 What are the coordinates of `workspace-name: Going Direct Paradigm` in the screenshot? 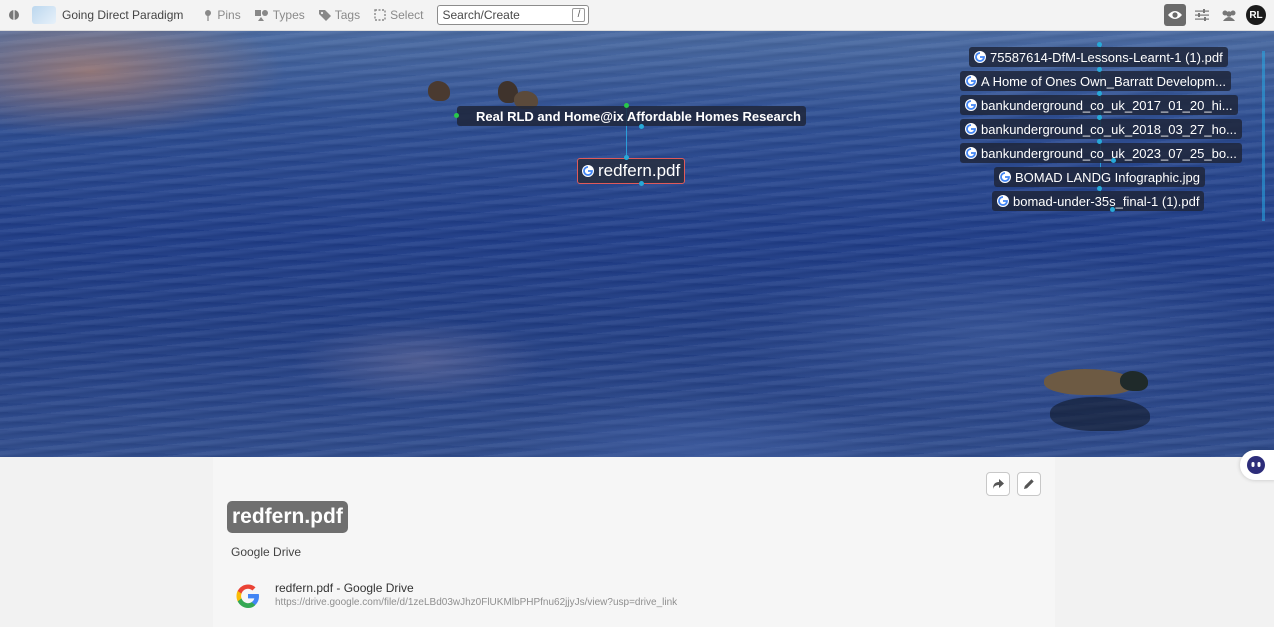 It's located at (122, 15).